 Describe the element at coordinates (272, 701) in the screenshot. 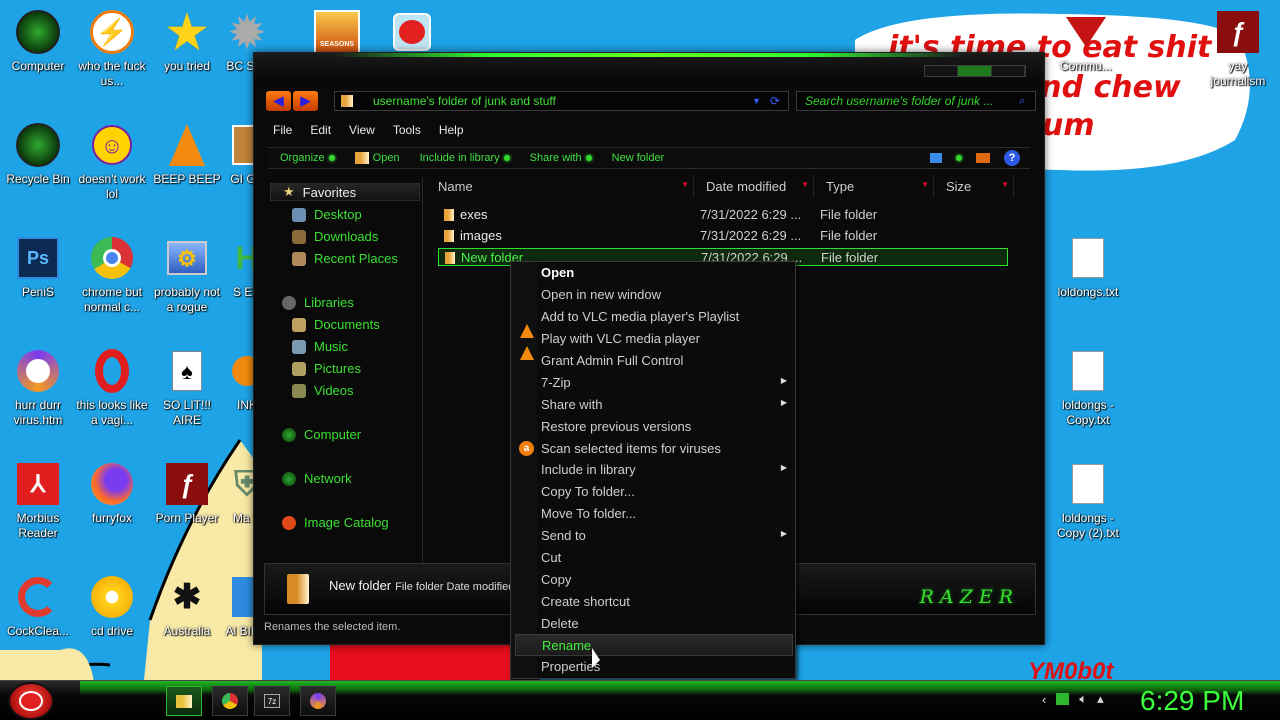

I see `taskbar-7zip-button: 7z` at that location.